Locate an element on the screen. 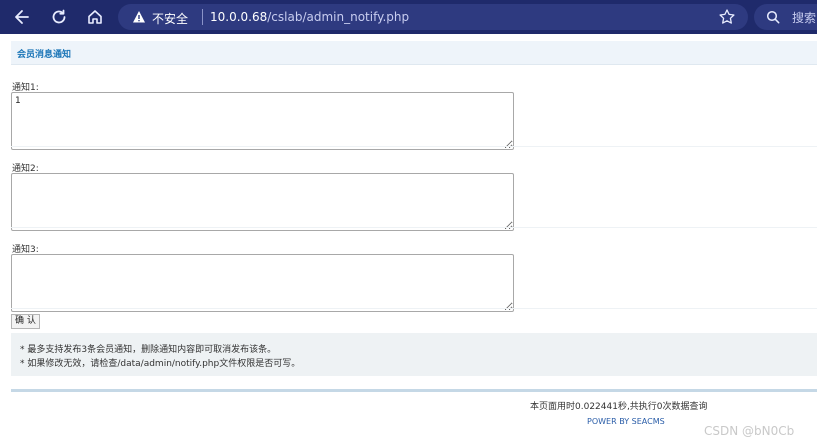 This screenshot has width=817, height=448. url-path: /cslab/admin_notify.php is located at coordinates (338, 17).